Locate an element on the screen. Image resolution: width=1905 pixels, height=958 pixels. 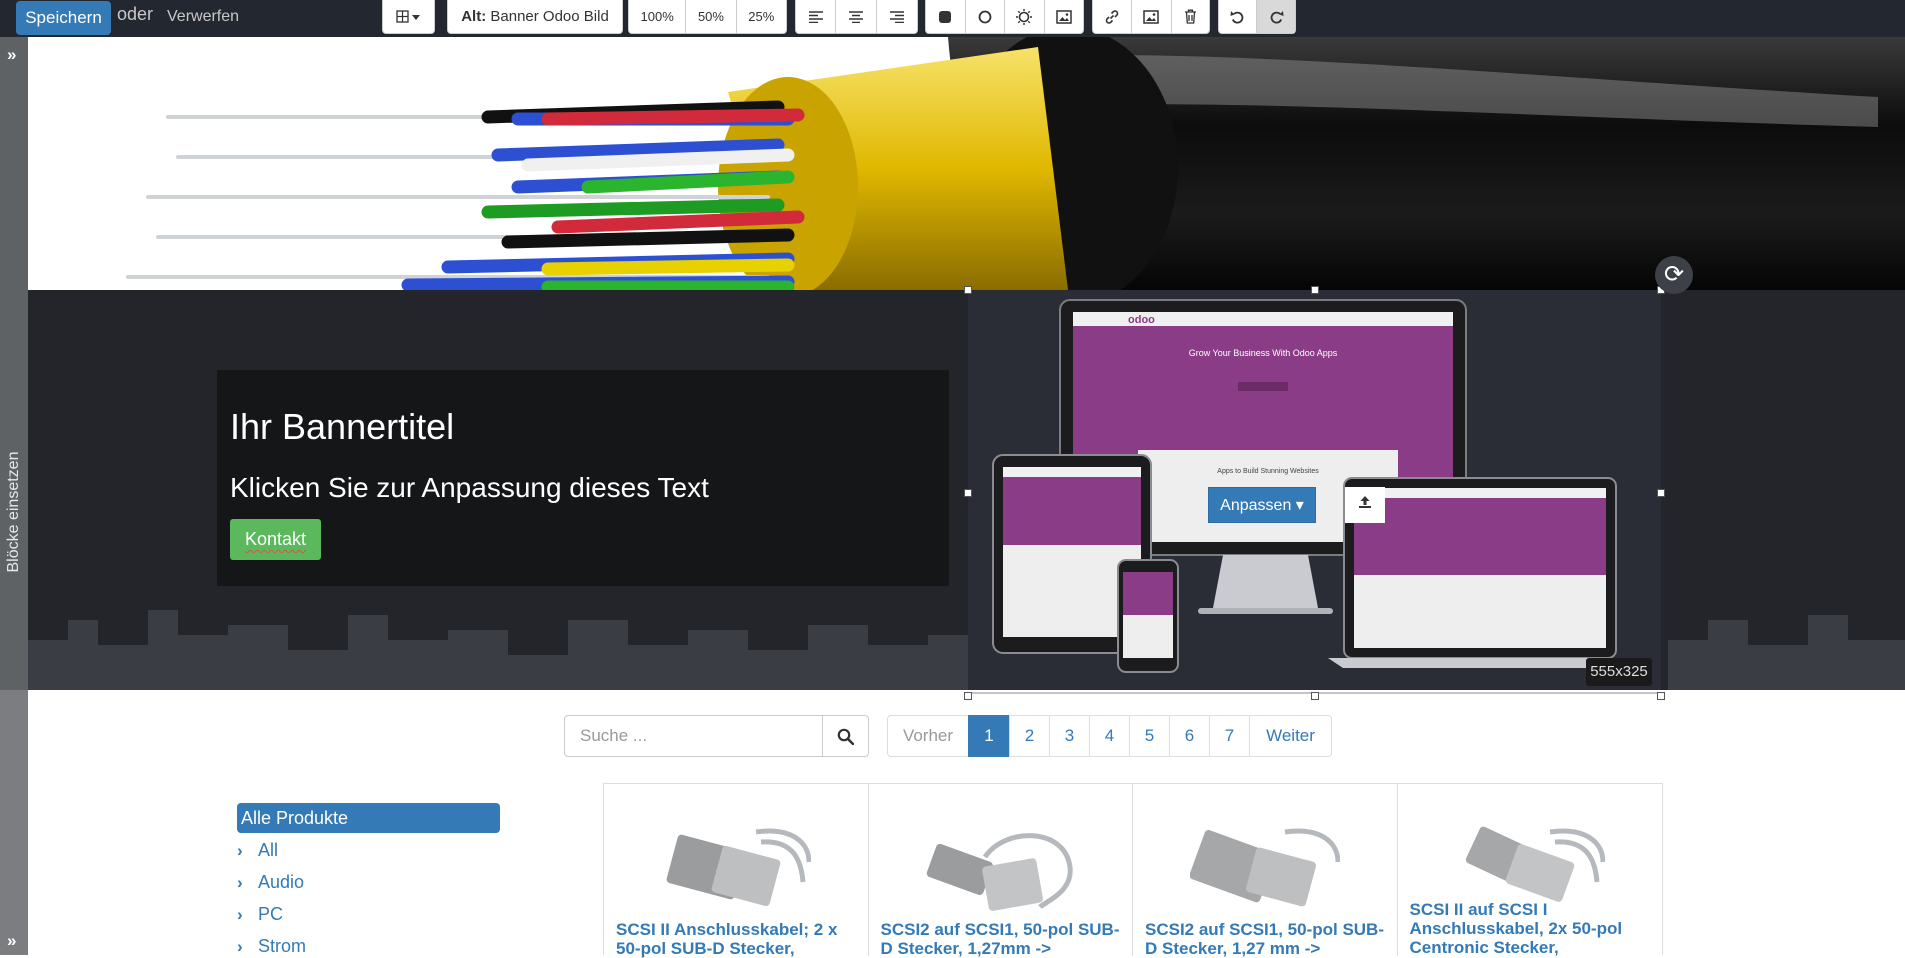
align-center-button is located at coordinates (856, 16).